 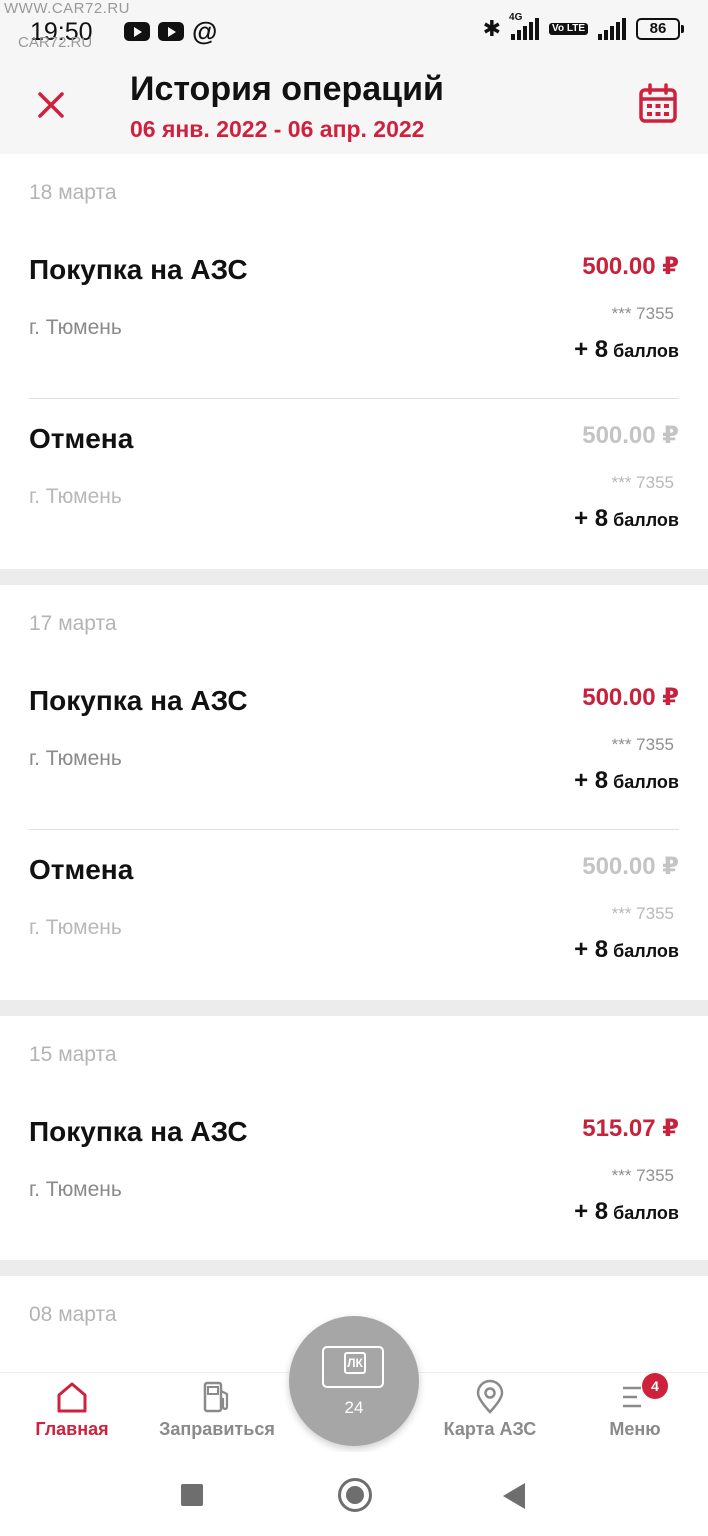 What do you see at coordinates (635, 1429) in the screenshot?
I see `nav-label: Меню` at bounding box center [635, 1429].